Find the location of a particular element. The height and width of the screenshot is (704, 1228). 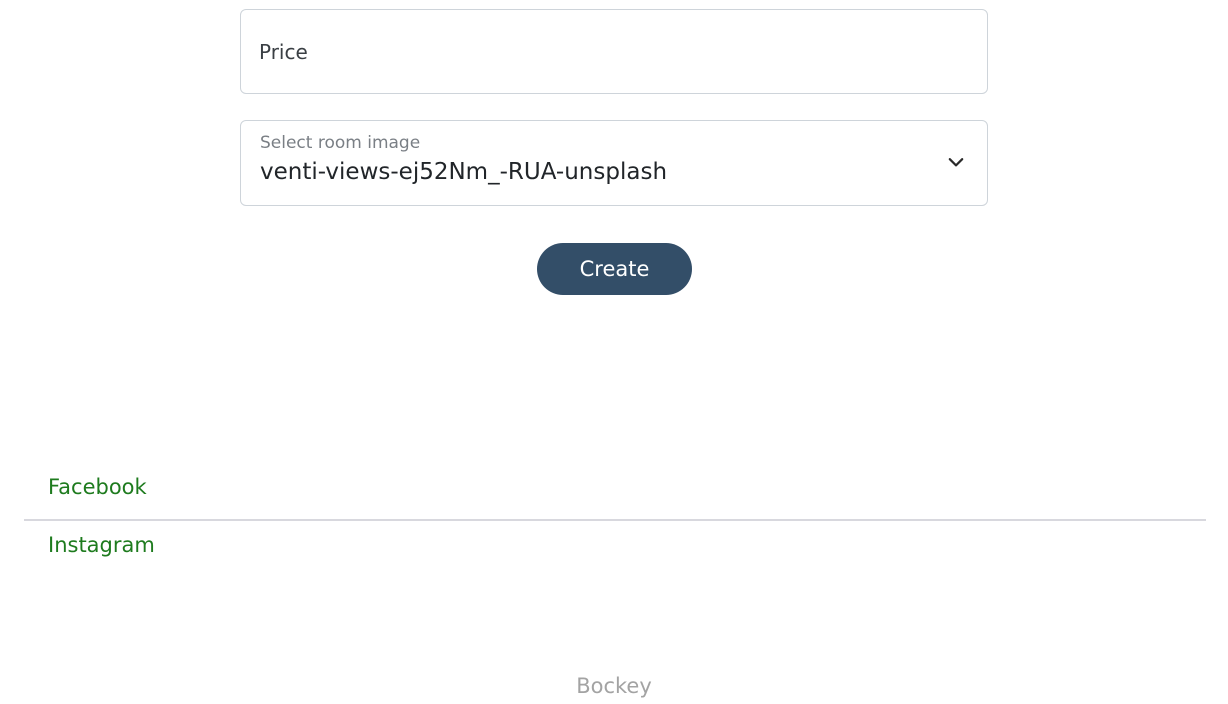

chevron-down-icon is located at coordinates (956, 162).